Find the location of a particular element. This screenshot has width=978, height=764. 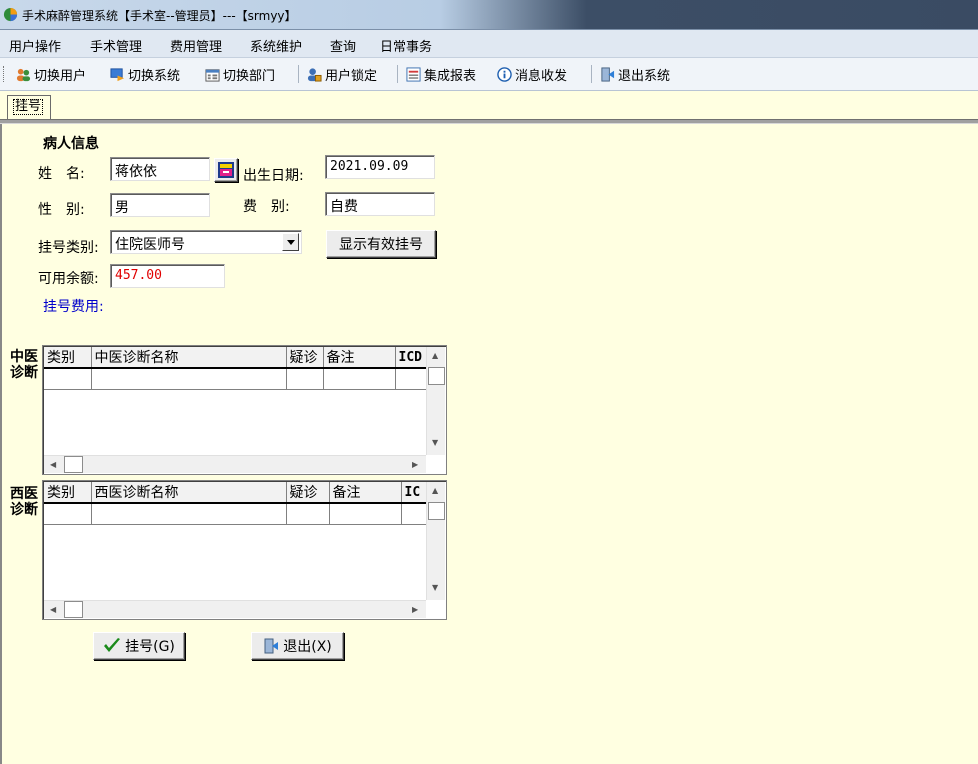

menu-bar: 用户操作 手术管理 费用管理 系统维护 查询 日常事务 is located at coordinates (489, 44).